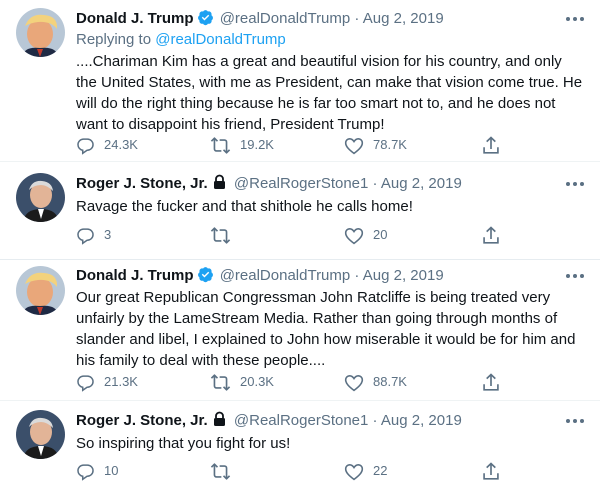  What do you see at coordinates (257, 144) in the screenshot?
I see `retweet-count: 19.2K` at bounding box center [257, 144].